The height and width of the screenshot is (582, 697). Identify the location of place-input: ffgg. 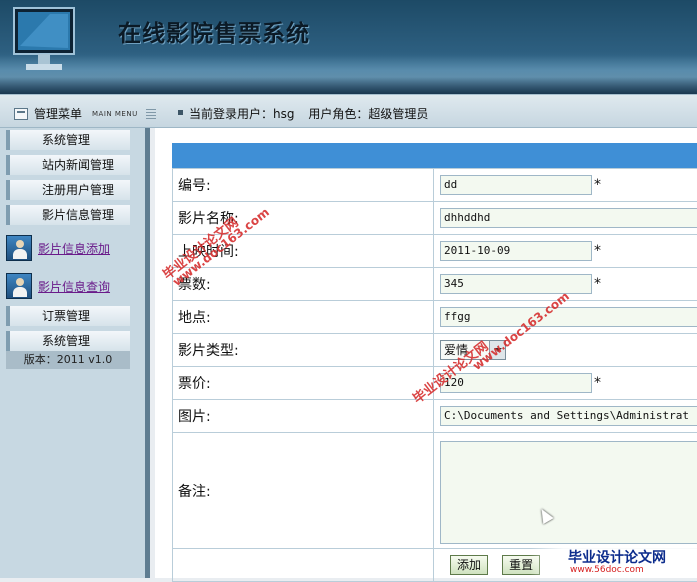
(568, 317).